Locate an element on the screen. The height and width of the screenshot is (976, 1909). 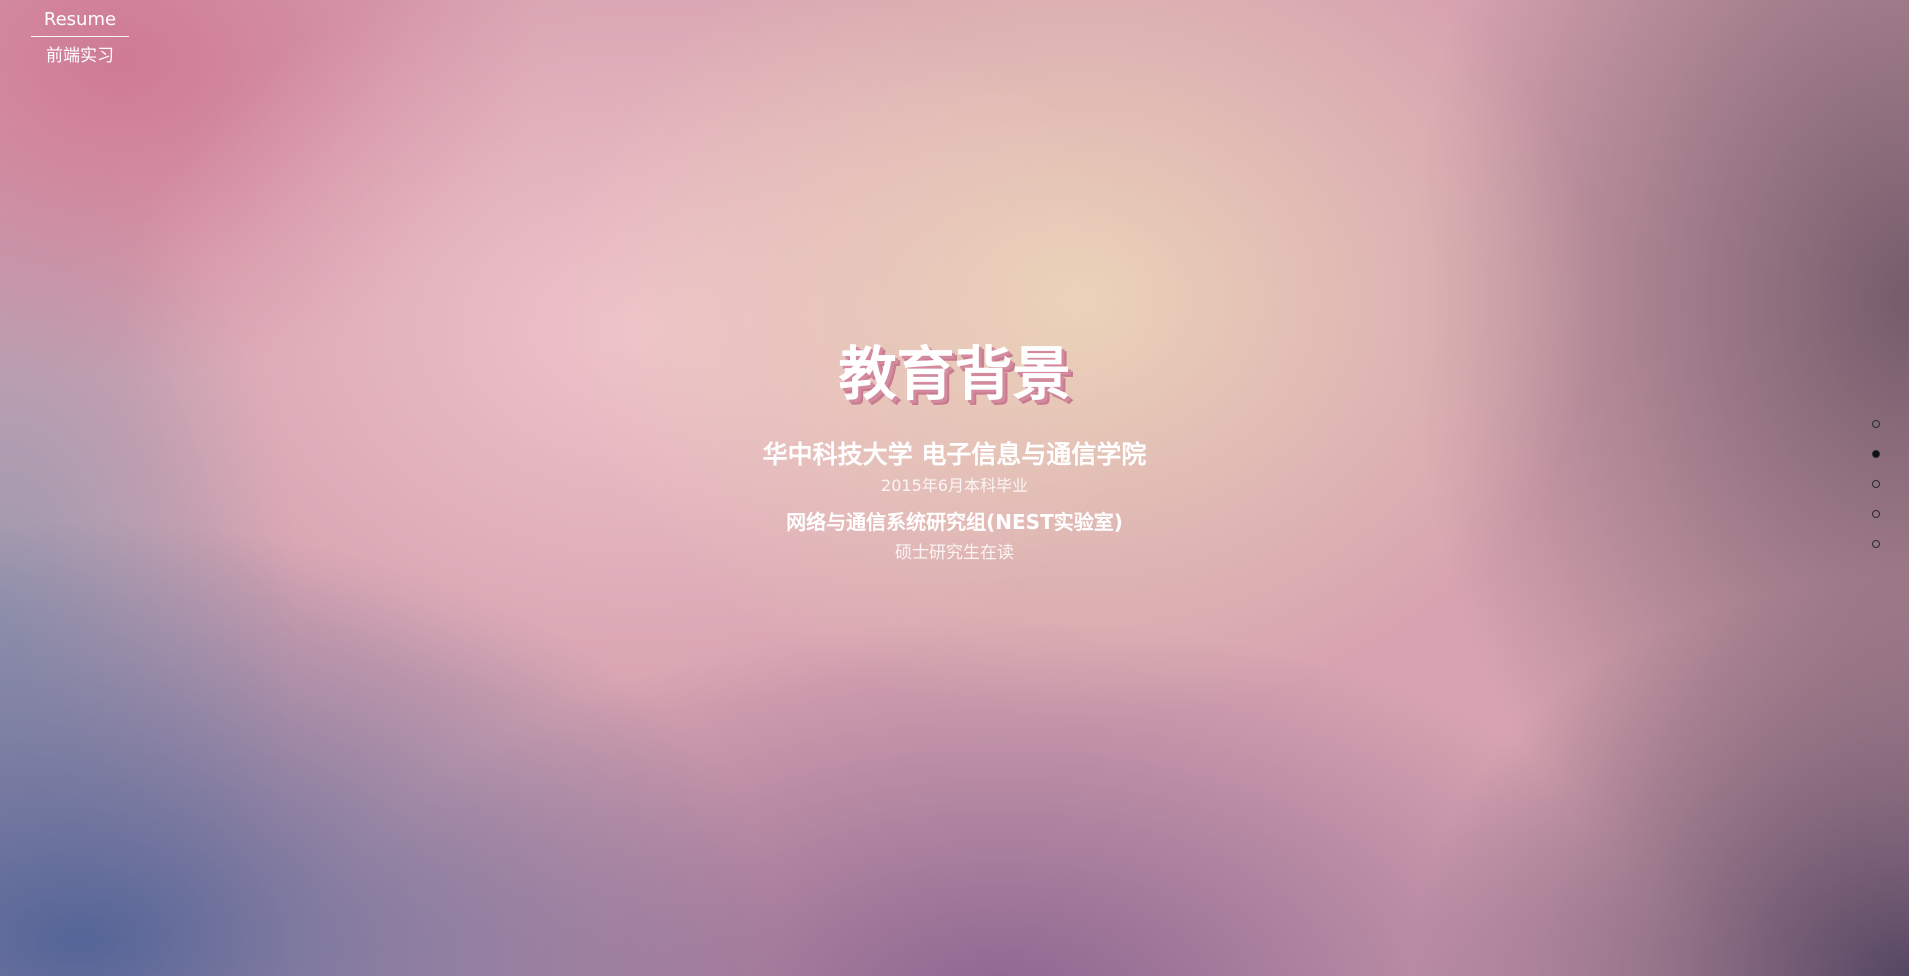
brand-title: Resume is located at coordinates (80, 21).